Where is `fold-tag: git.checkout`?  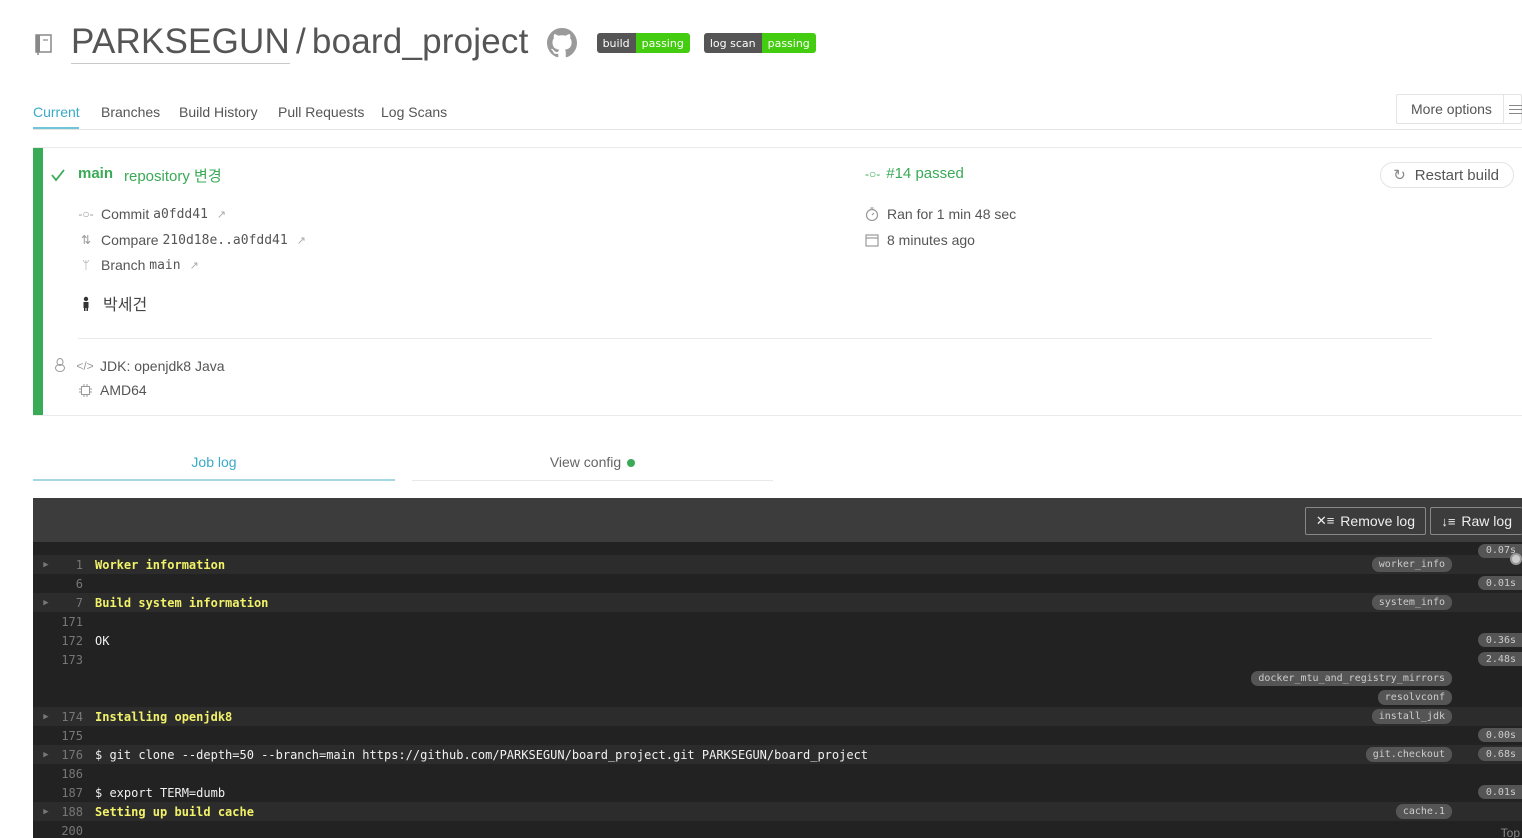
fold-tag: git.checkout is located at coordinates (1408, 754).